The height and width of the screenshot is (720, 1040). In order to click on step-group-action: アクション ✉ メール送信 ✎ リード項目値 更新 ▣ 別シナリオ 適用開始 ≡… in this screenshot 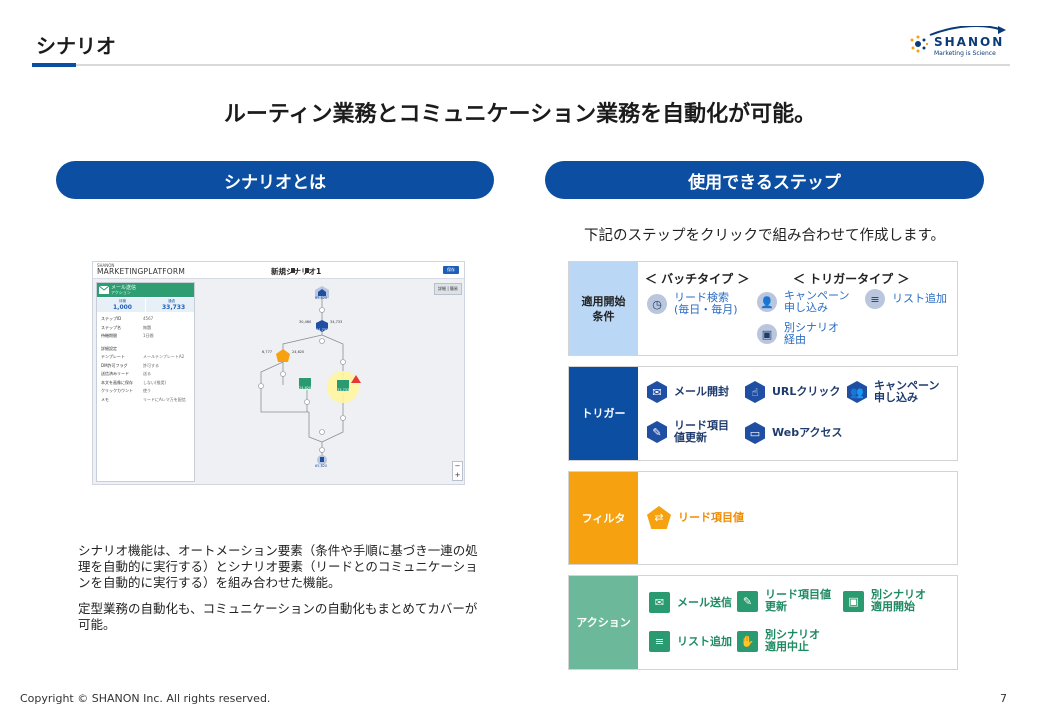, I will do `click(763, 622)`.